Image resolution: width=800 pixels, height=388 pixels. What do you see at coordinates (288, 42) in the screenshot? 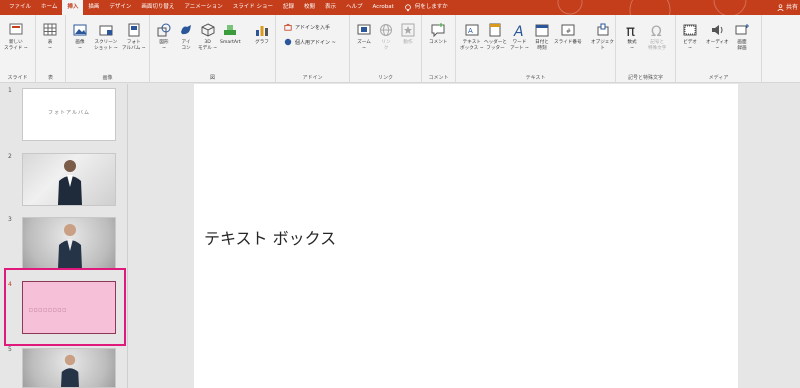
I see `addins-icon` at bounding box center [288, 42].